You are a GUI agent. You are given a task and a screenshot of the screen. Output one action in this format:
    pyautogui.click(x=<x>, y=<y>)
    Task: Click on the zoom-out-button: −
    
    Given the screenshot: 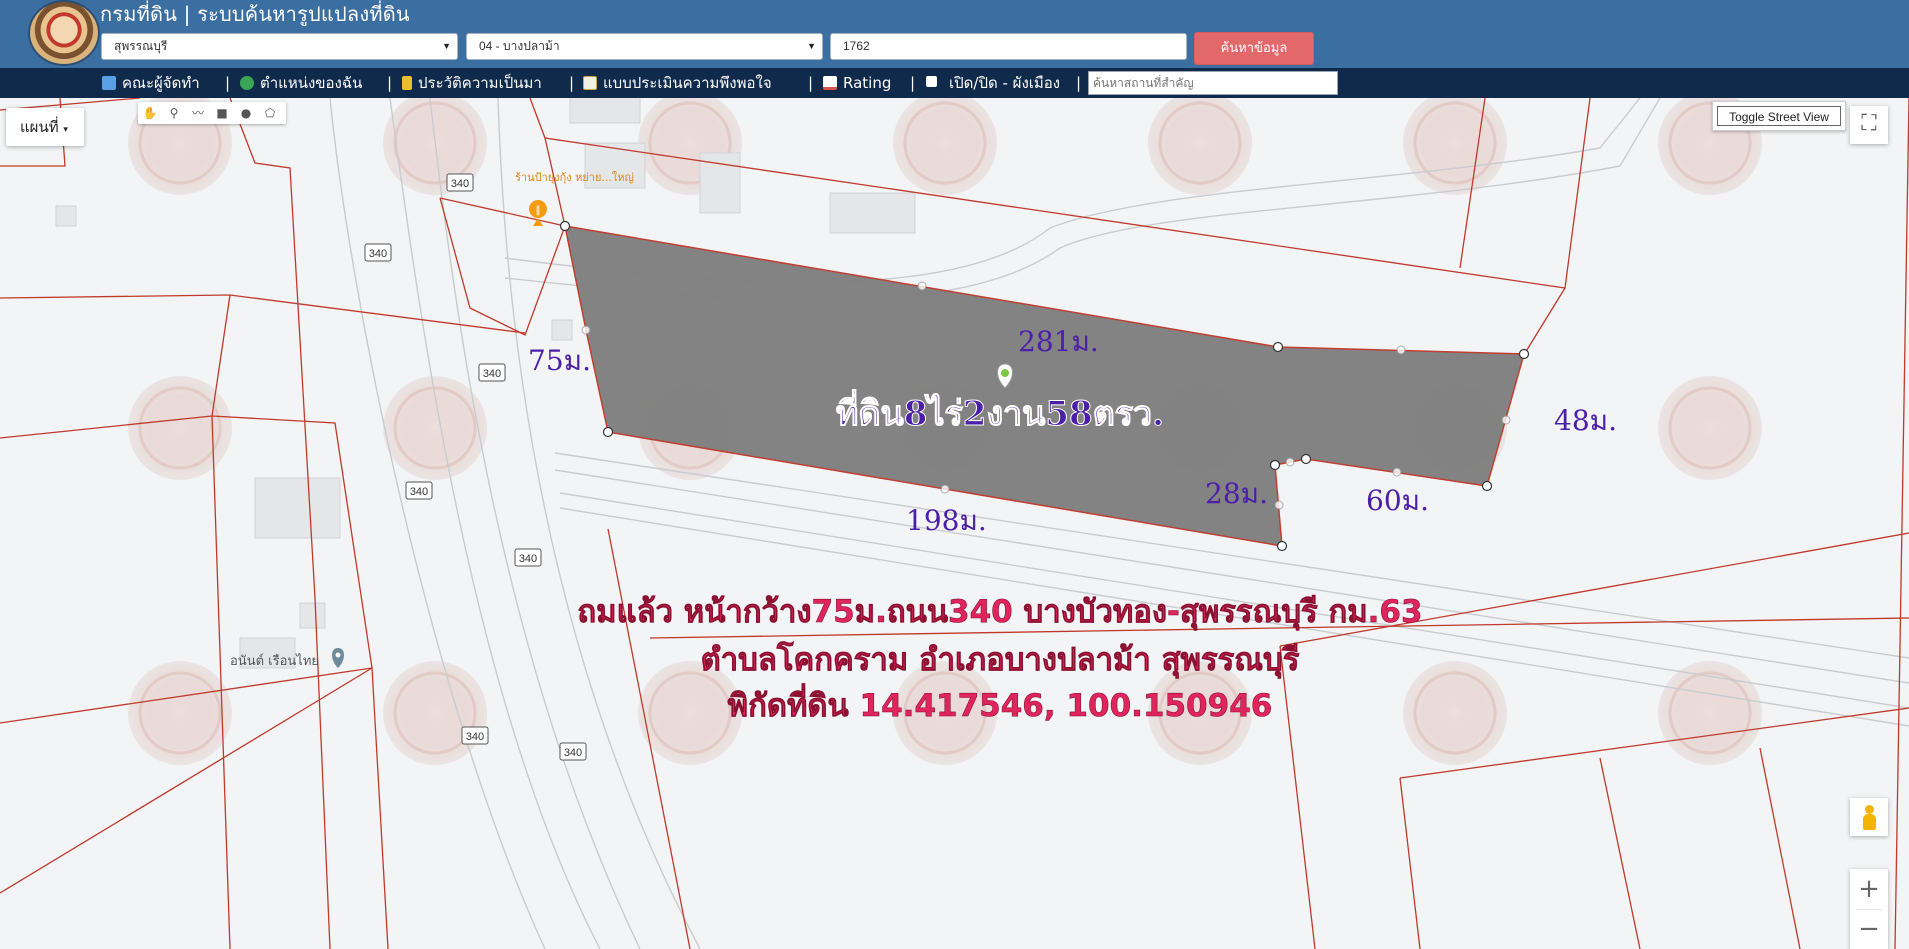 What is the action you would take?
    pyautogui.click(x=1869, y=929)
    